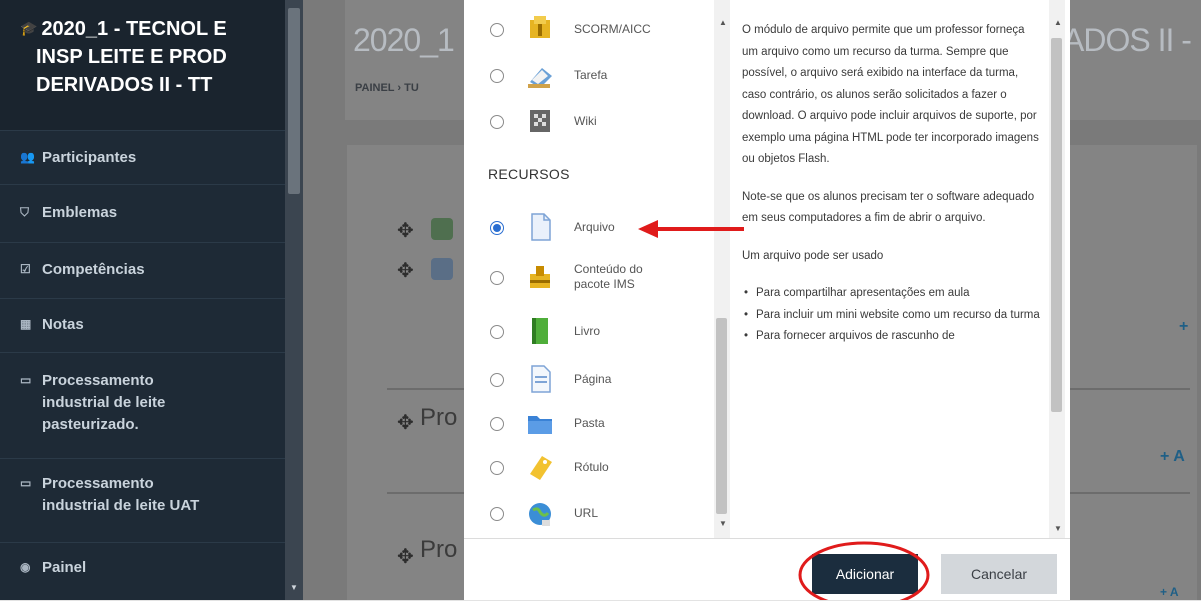 This screenshot has height=610, width=1201. What do you see at coordinates (142, 325) in the screenshot?
I see `sidebar-item-notas: ▦ Notas` at bounding box center [142, 325].